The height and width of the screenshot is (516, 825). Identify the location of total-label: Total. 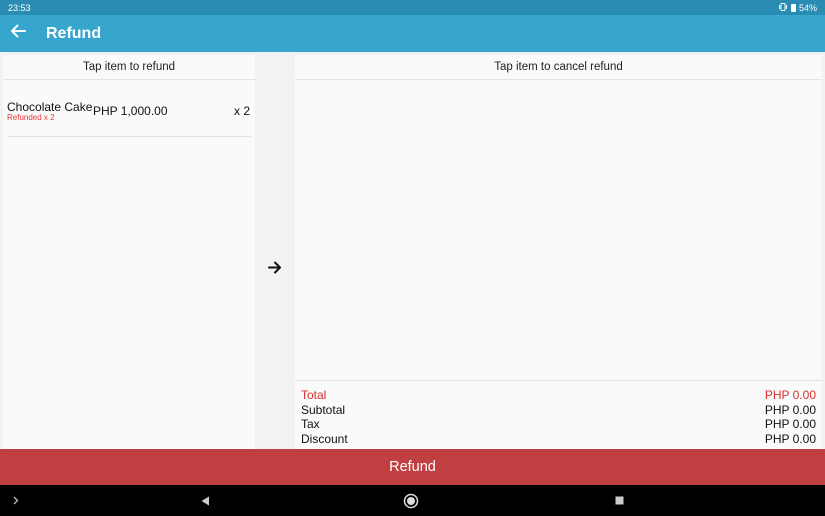
(314, 395).